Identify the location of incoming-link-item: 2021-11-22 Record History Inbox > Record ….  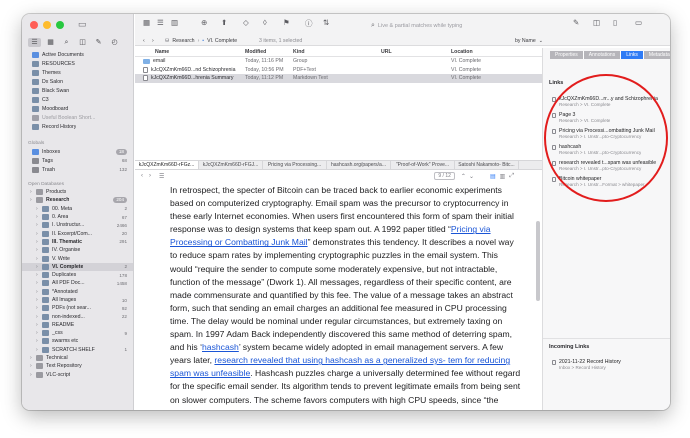
(608, 364).